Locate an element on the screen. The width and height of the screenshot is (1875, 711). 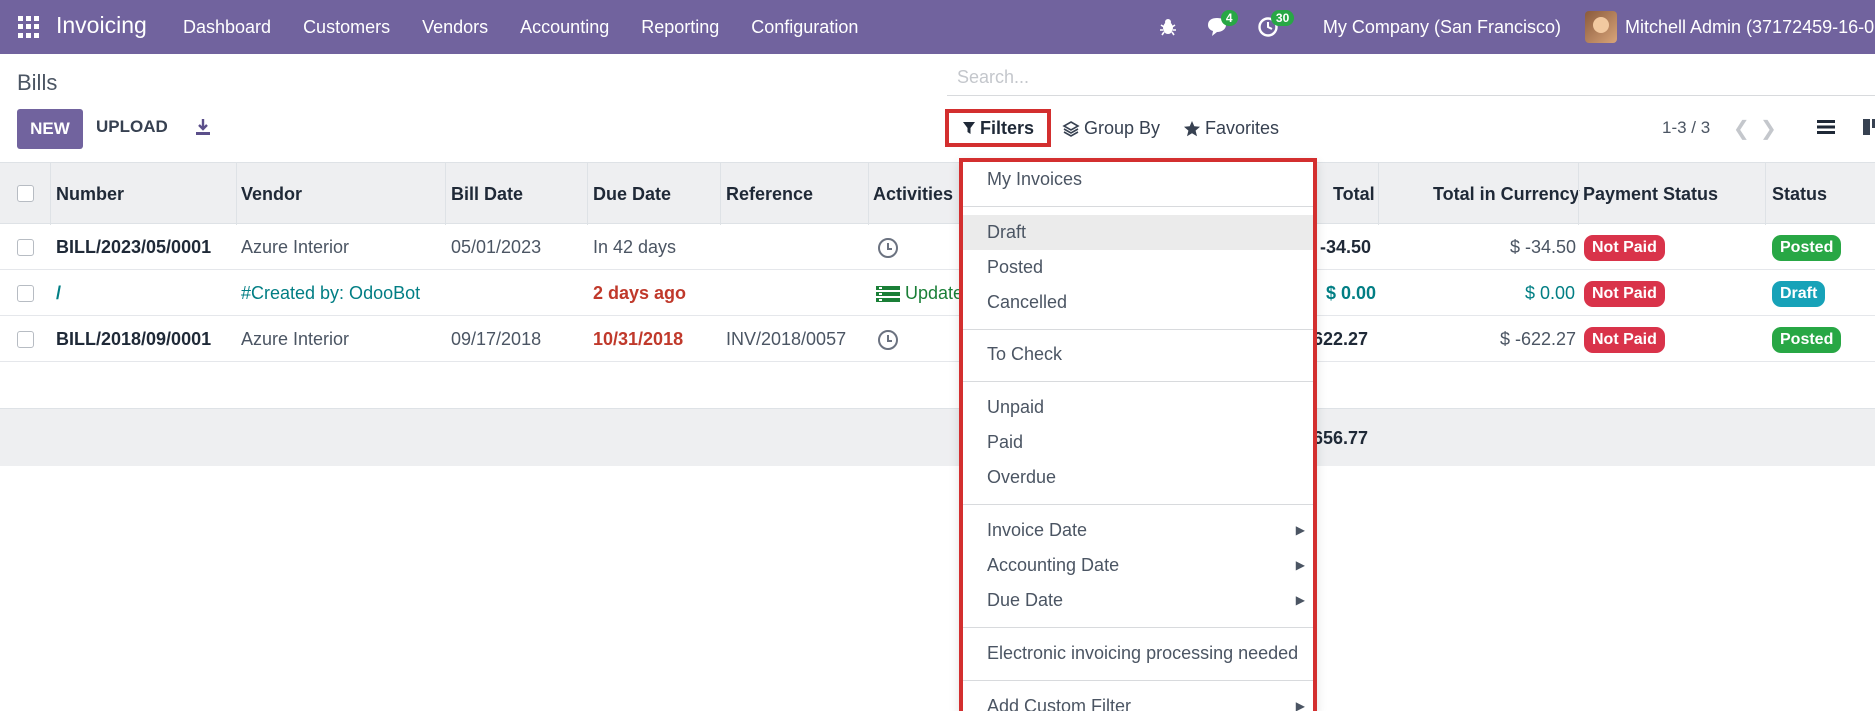
column-payment-status: Payment Status is located at coordinates (1650, 194).